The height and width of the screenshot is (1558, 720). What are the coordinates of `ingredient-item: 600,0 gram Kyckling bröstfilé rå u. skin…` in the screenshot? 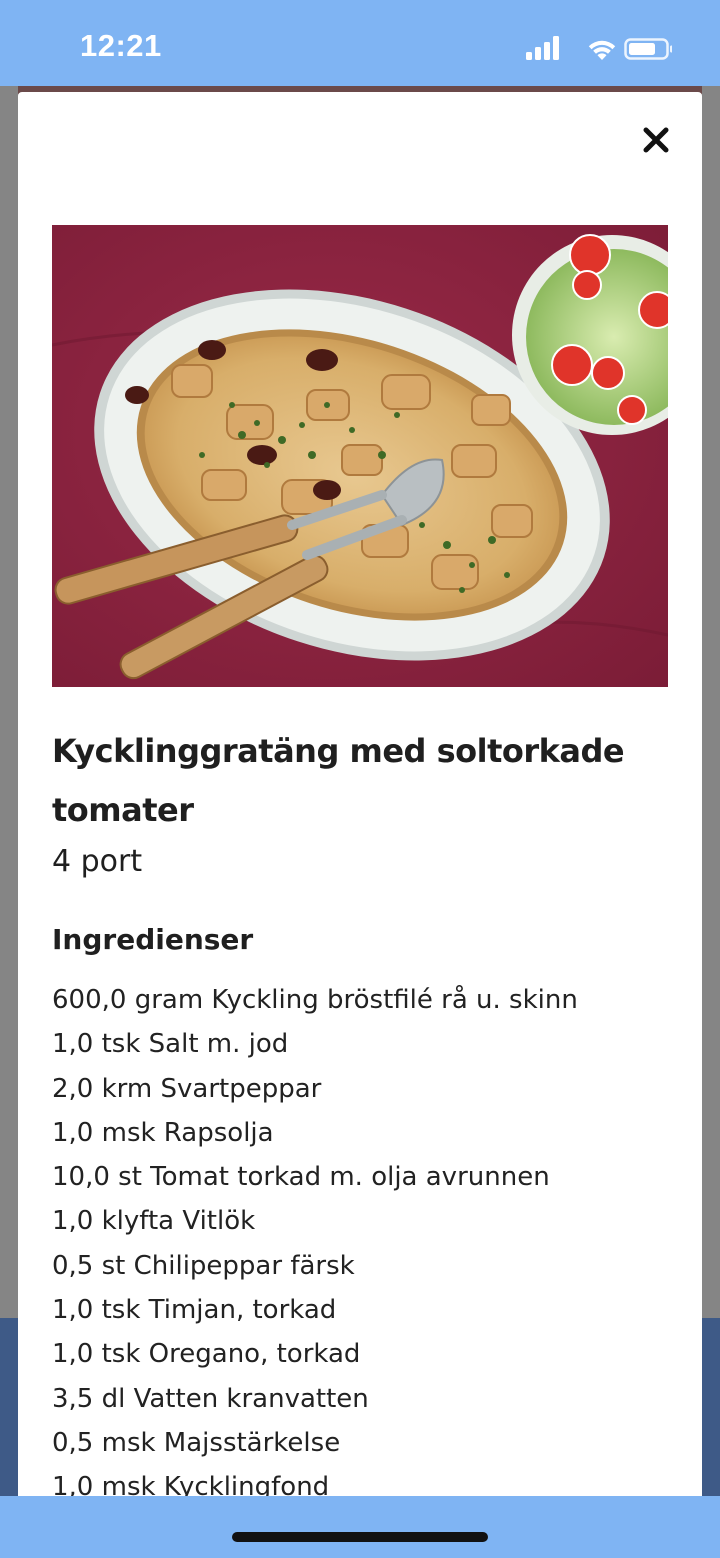 It's located at (315, 1000).